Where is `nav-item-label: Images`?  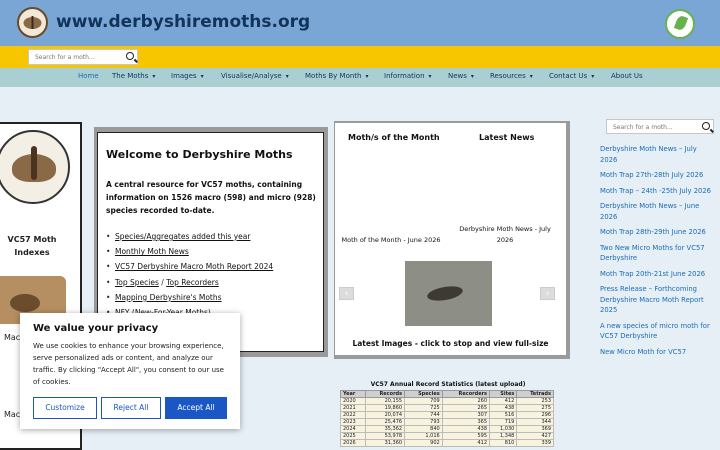
nav-item-label: Images is located at coordinates (184, 76).